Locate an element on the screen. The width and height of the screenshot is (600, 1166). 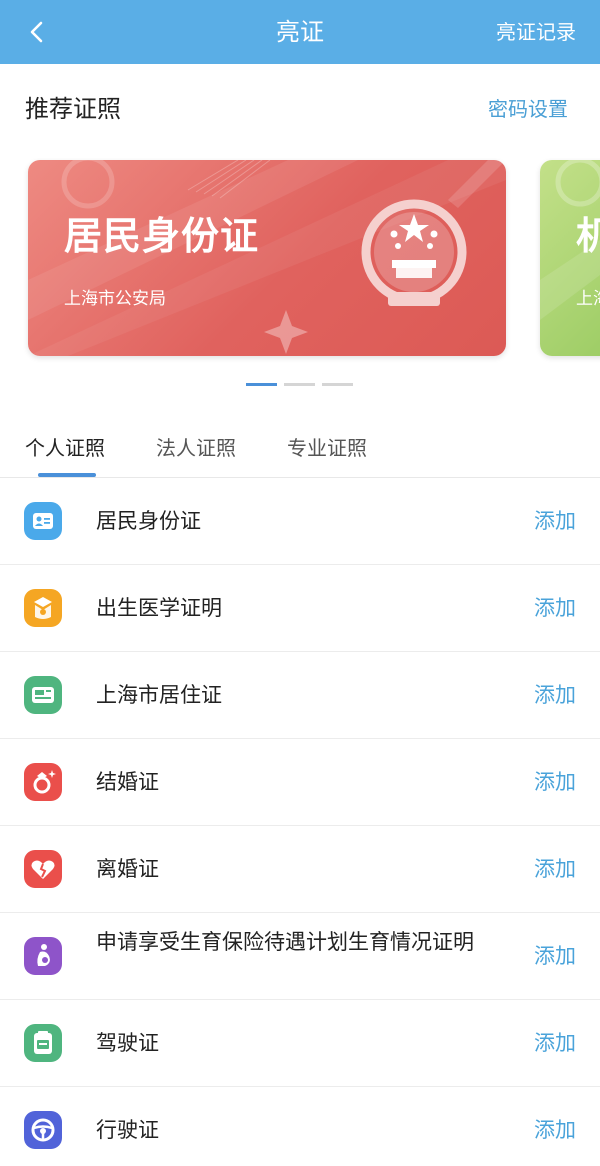
item-label: 上海市居住证 is located at coordinates (159, 695).